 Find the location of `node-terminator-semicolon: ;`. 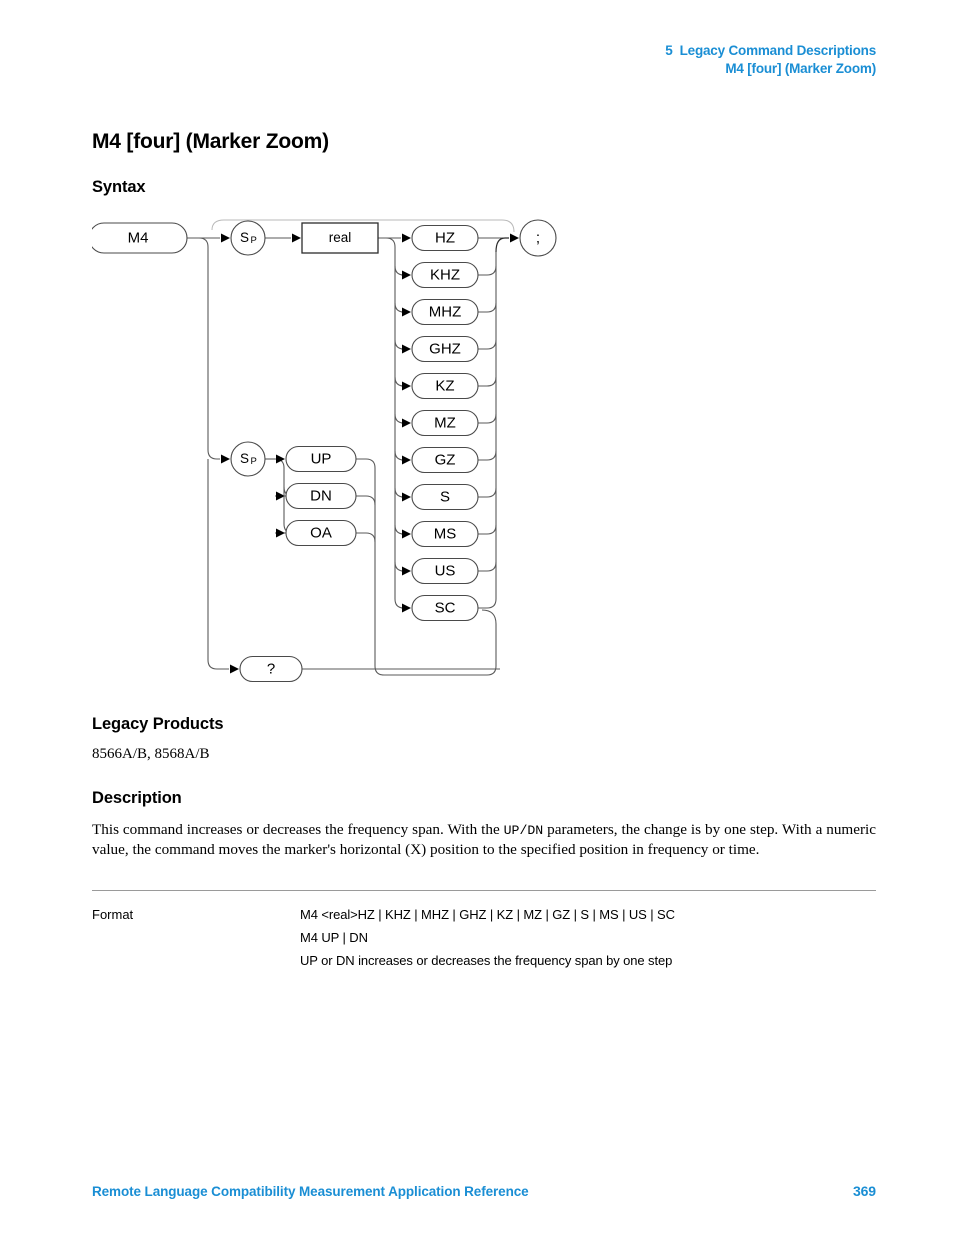

node-terminator-semicolon: ; is located at coordinates (538, 238).